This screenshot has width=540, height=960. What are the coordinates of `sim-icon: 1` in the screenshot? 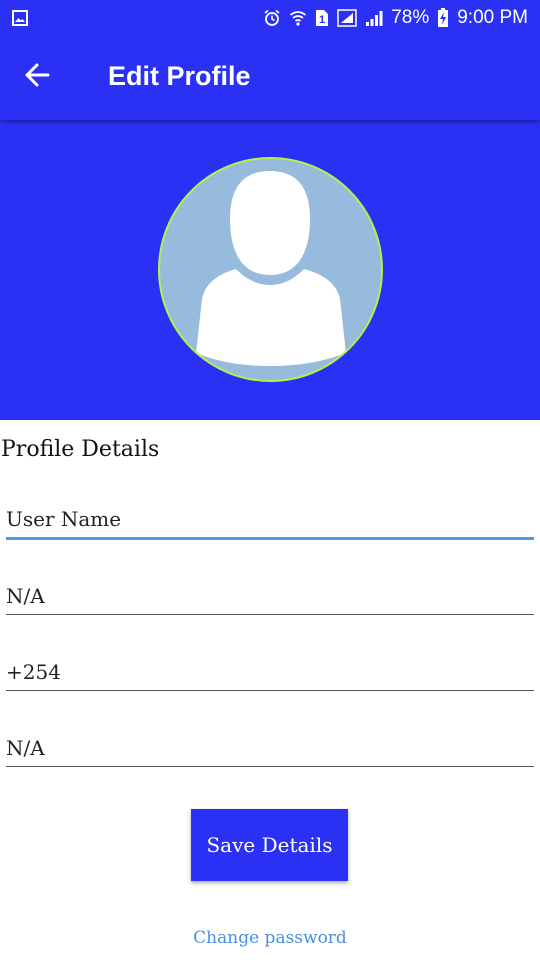 It's located at (322, 18).